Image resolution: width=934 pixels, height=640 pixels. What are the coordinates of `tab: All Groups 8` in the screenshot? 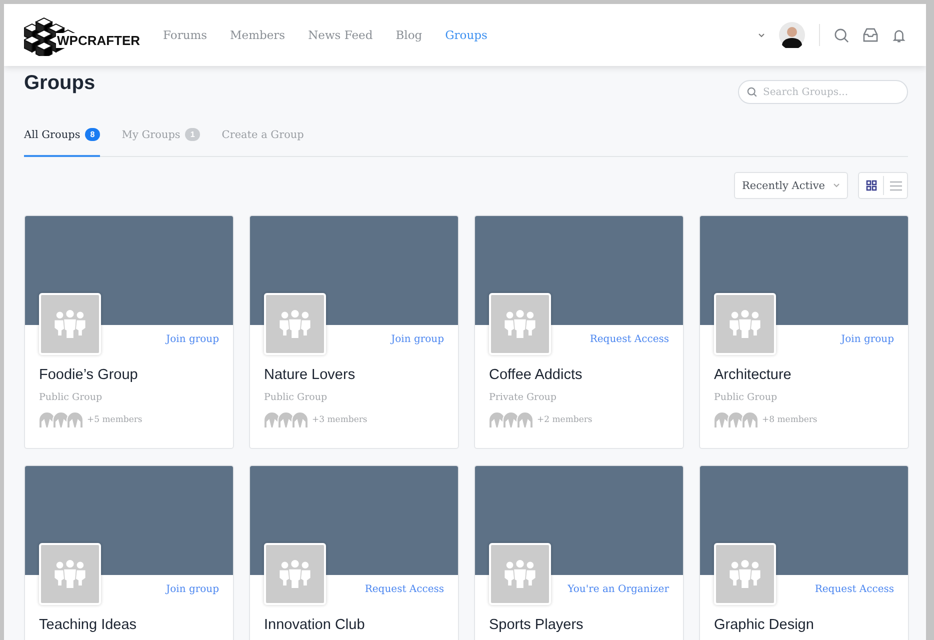 It's located at (62, 142).